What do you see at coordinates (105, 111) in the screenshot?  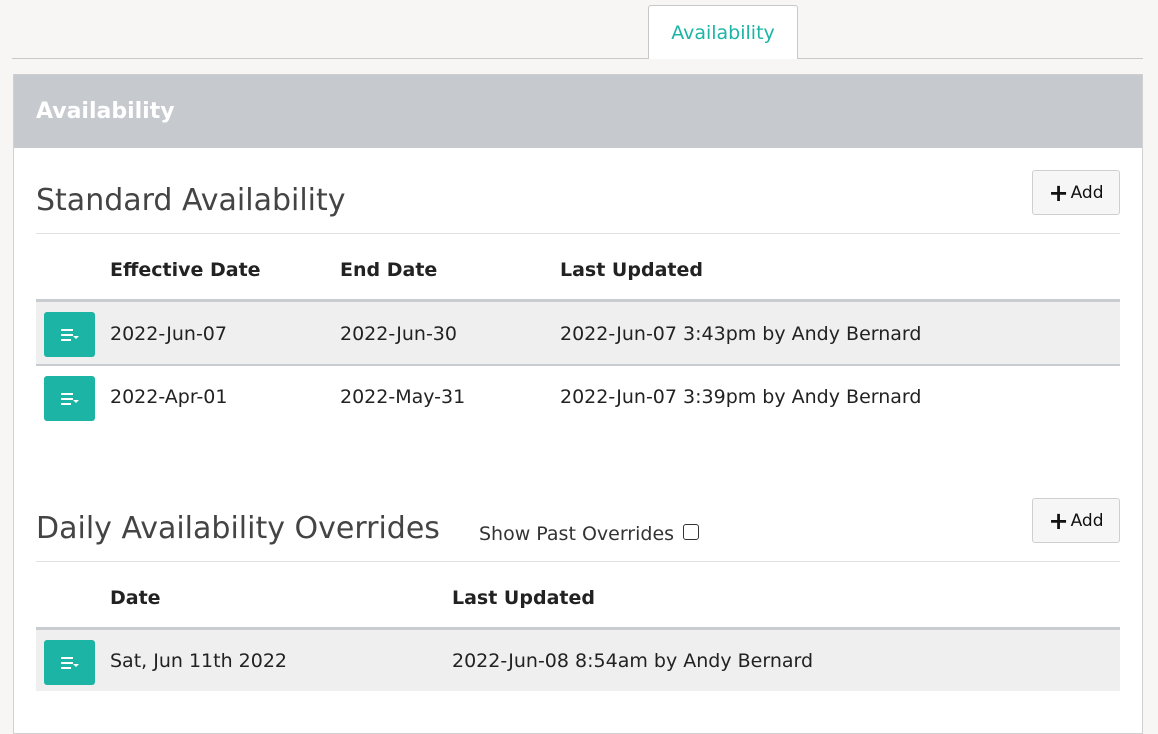 I see `panel-title: Availability` at bounding box center [105, 111].